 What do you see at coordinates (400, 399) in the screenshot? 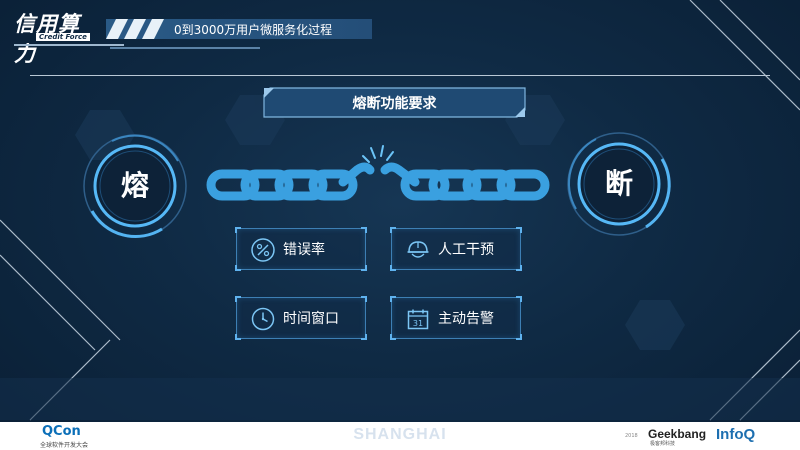
I see `bottom-band` at bounding box center [400, 399].